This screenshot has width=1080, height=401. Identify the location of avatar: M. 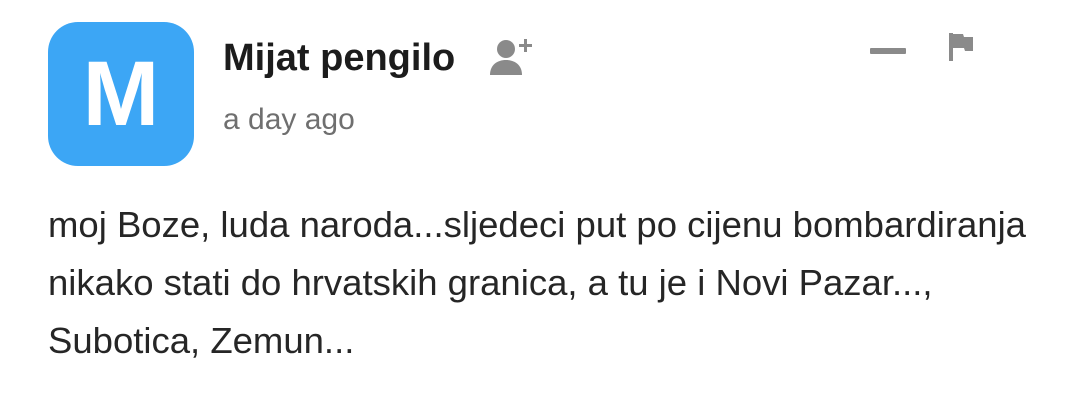
(121, 94).